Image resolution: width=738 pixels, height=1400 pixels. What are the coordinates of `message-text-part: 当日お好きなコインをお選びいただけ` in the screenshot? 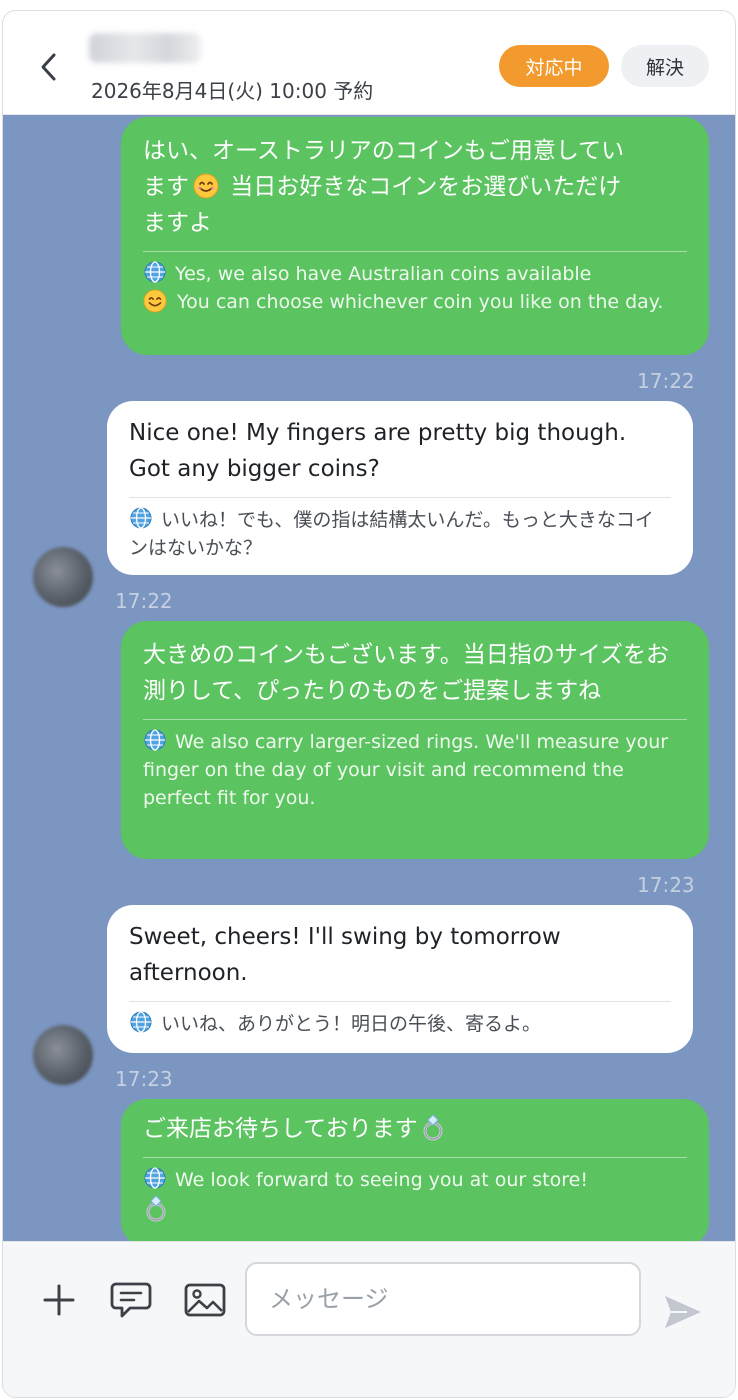 It's located at (422, 187).